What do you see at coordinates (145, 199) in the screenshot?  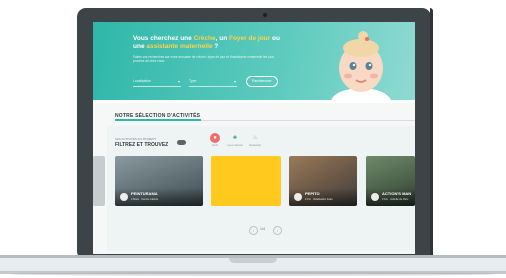 I see `activity-card-subtitle: 2 Mars · Centre culturel` at bounding box center [145, 199].